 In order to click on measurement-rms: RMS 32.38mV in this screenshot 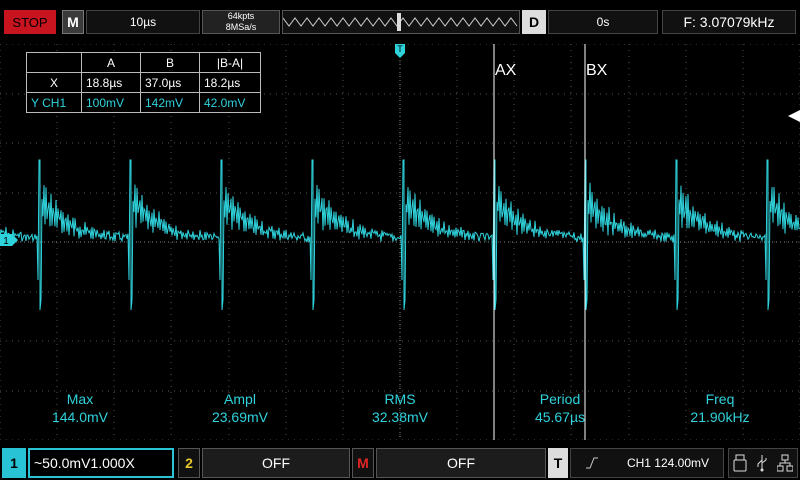, I will do `click(400, 408)`.